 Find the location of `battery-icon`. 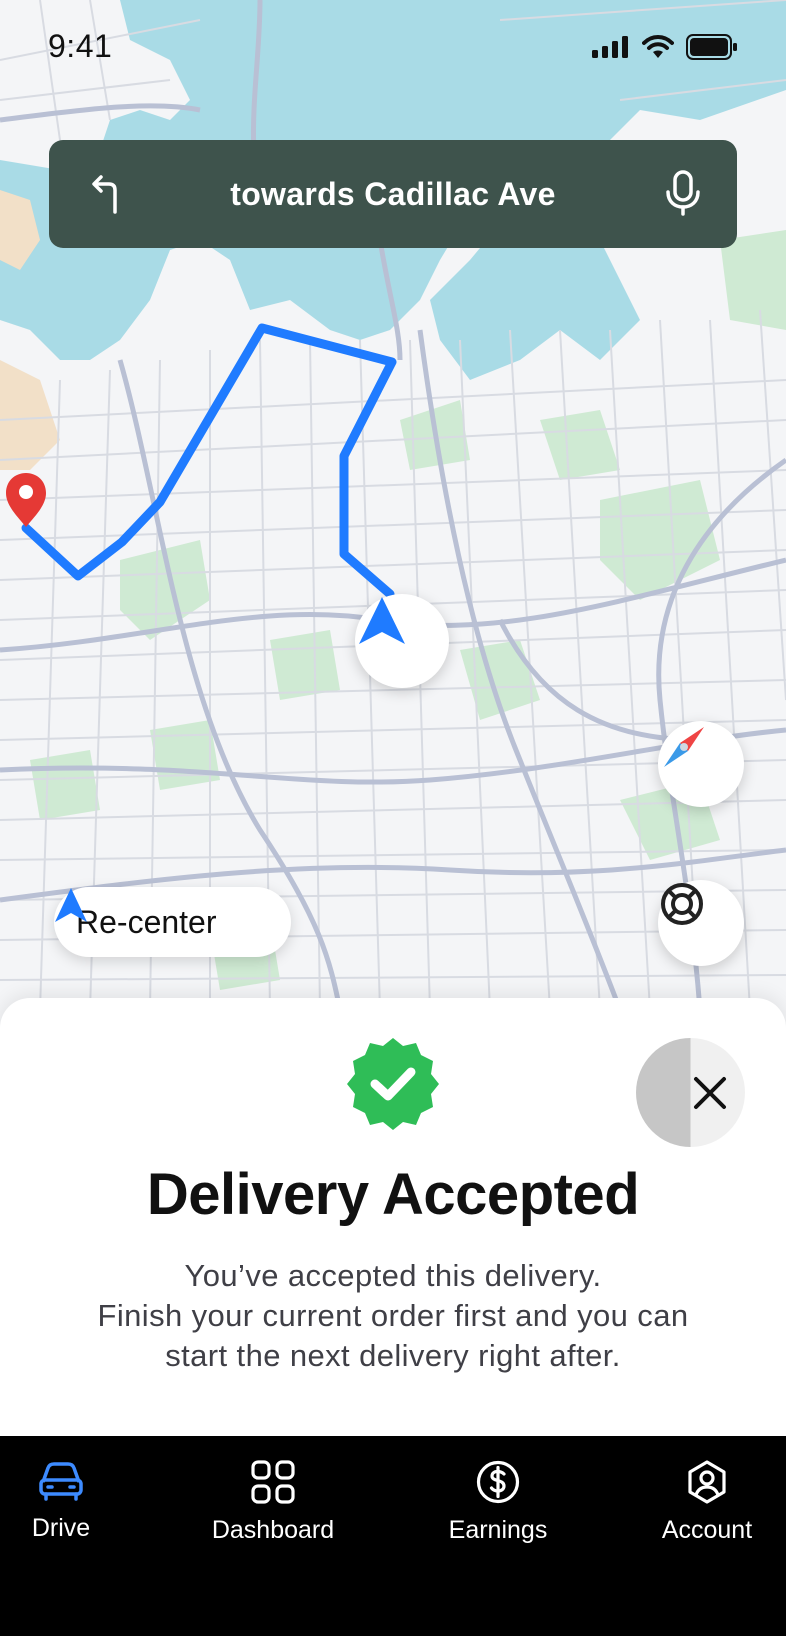

battery-icon is located at coordinates (711, 47).